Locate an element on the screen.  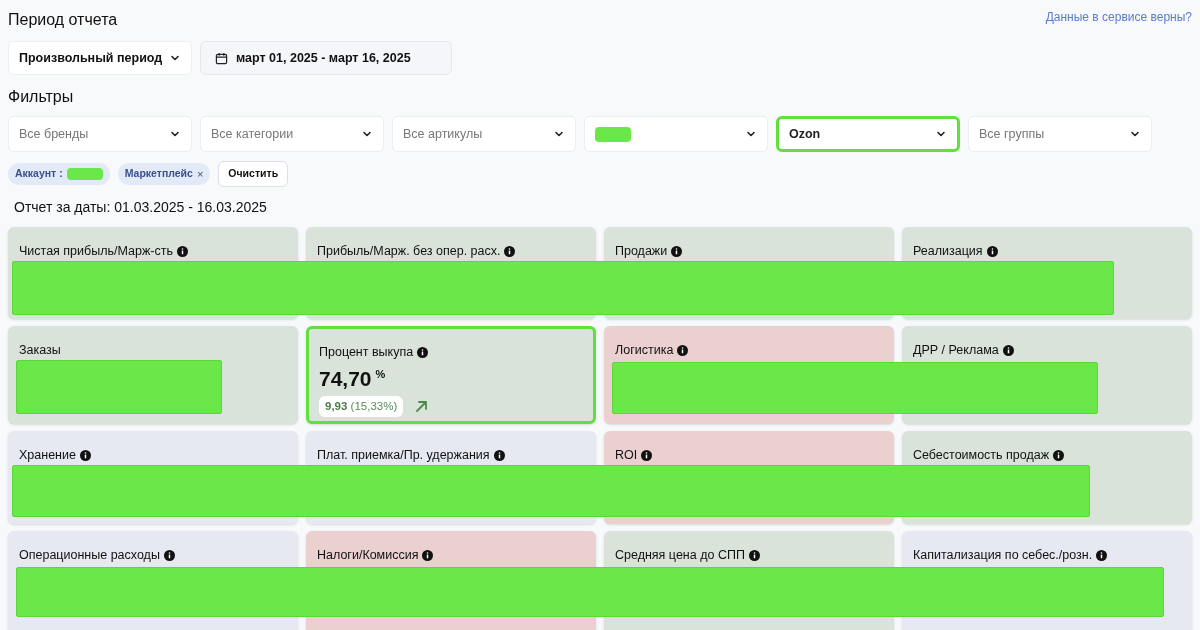
period-dropdown: Произвольный период is located at coordinates (100, 58).